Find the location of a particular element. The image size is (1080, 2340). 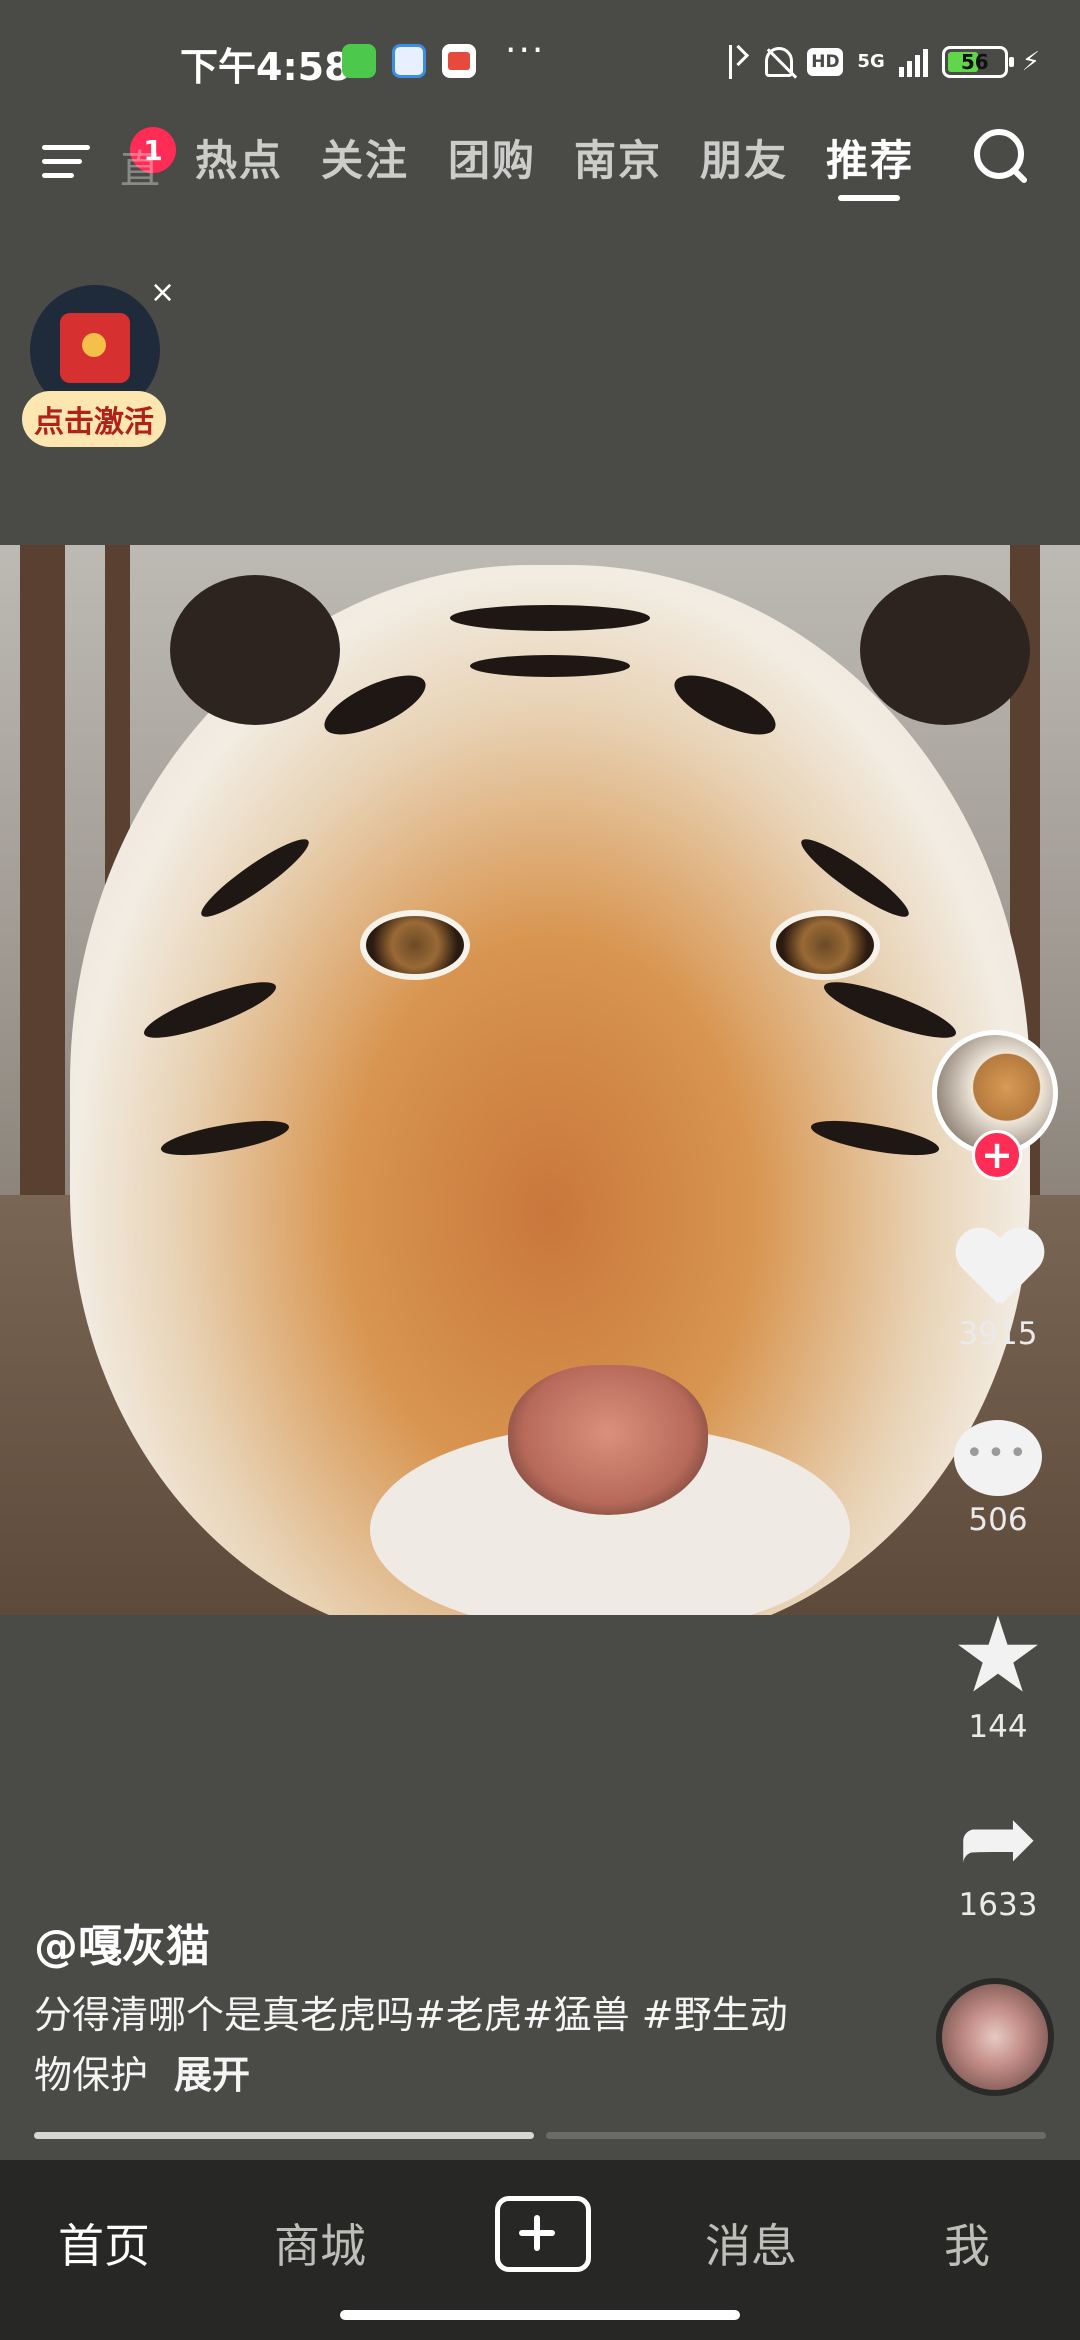

hd-icon: HD is located at coordinates (825, 62).